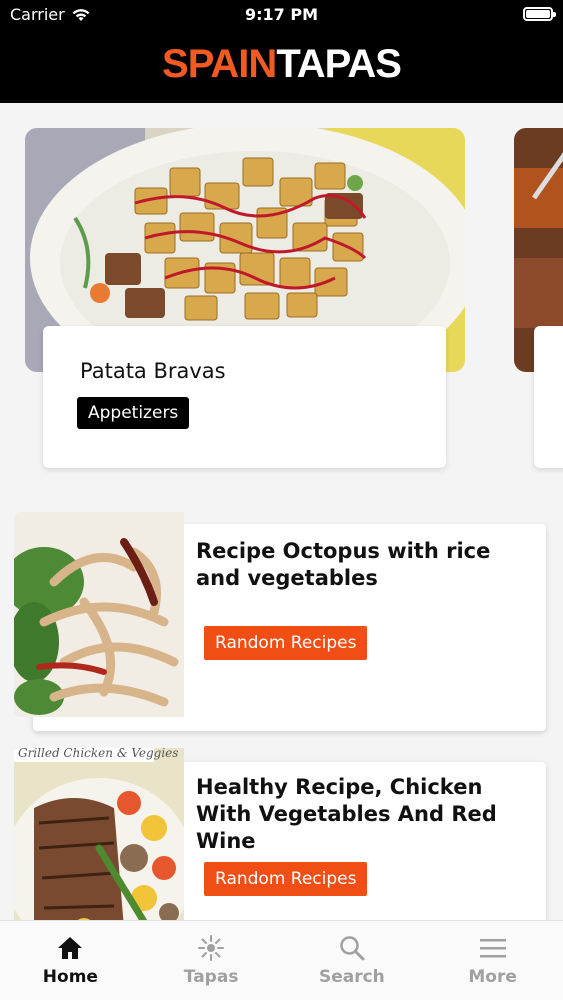  I want to click on tab-label: Home, so click(70, 977).